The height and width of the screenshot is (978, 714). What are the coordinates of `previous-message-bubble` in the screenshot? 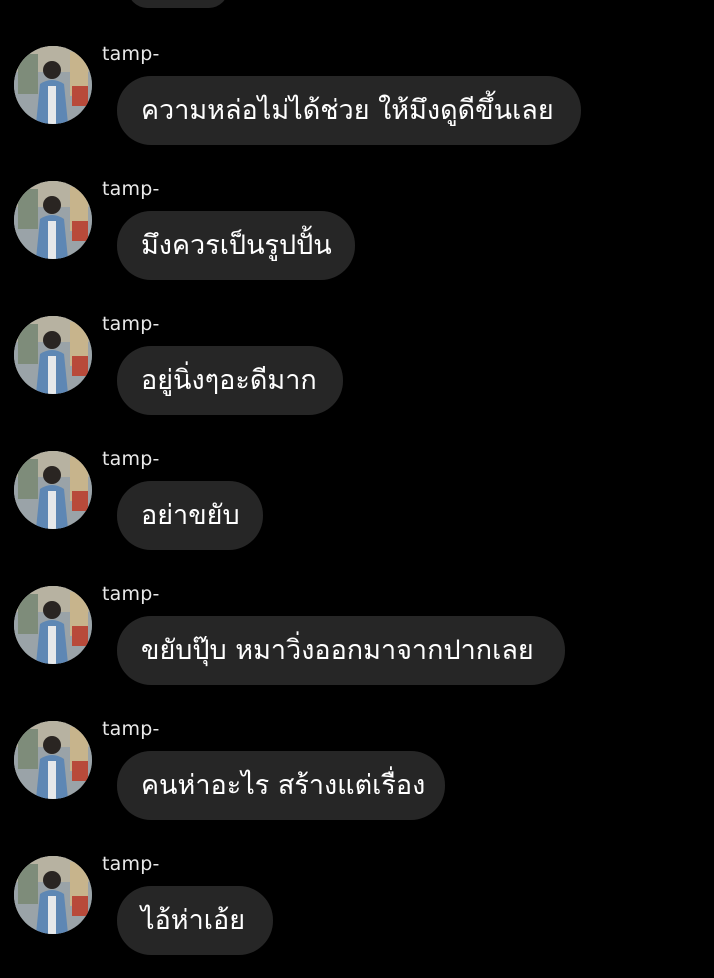 It's located at (178, 4).